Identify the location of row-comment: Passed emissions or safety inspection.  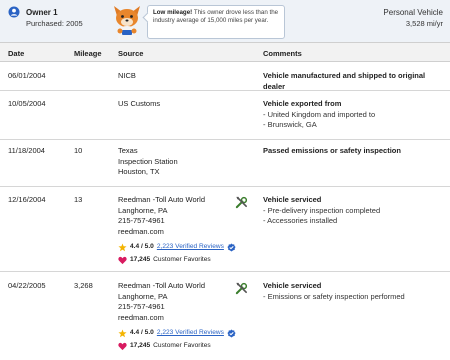
(355, 151).